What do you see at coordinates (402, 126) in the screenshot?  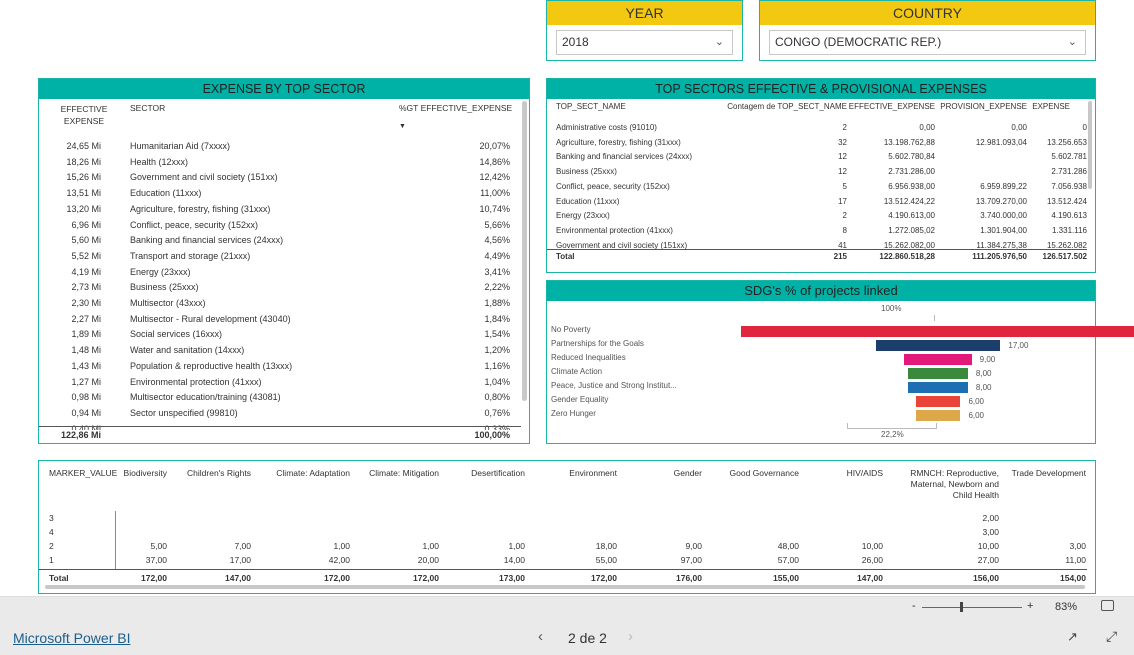 I see `sort-desc-icon: ▼` at bounding box center [402, 126].